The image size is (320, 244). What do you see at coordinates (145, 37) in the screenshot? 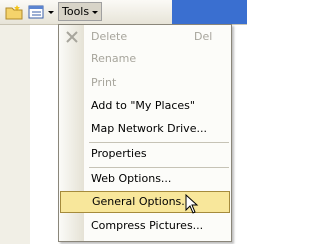
I see `menu-item-delete: Delete Del` at bounding box center [145, 37].